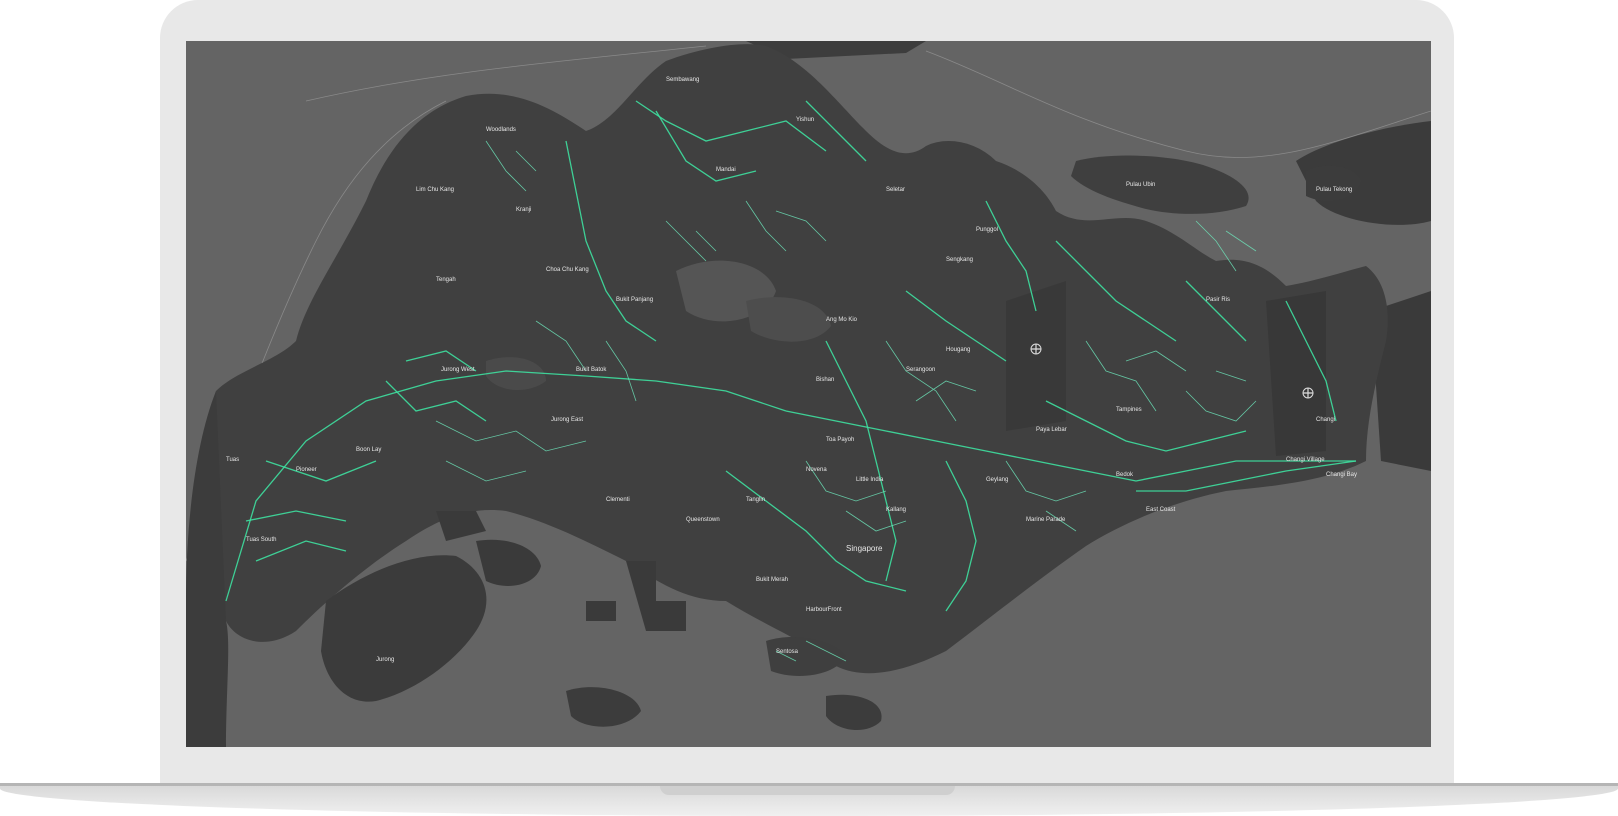  What do you see at coordinates (959, 260) in the screenshot?
I see `label-sengkang: Sengkang` at bounding box center [959, 260].